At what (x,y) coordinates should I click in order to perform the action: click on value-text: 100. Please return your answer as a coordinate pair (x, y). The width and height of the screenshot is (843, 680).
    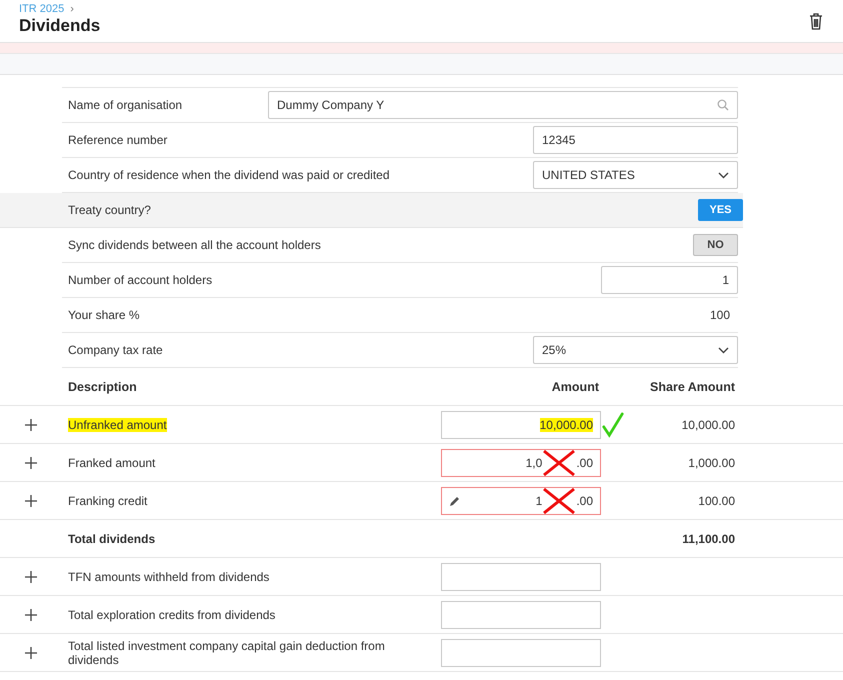
    Looking at the image, I should click on (720, 315).